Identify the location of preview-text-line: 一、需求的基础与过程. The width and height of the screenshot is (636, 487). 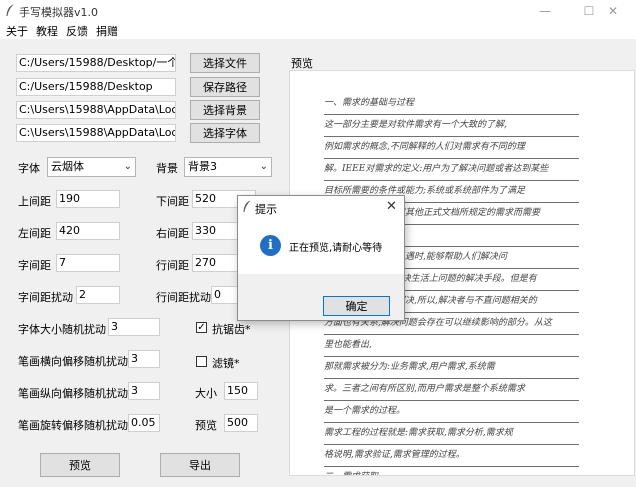
(451, 104).